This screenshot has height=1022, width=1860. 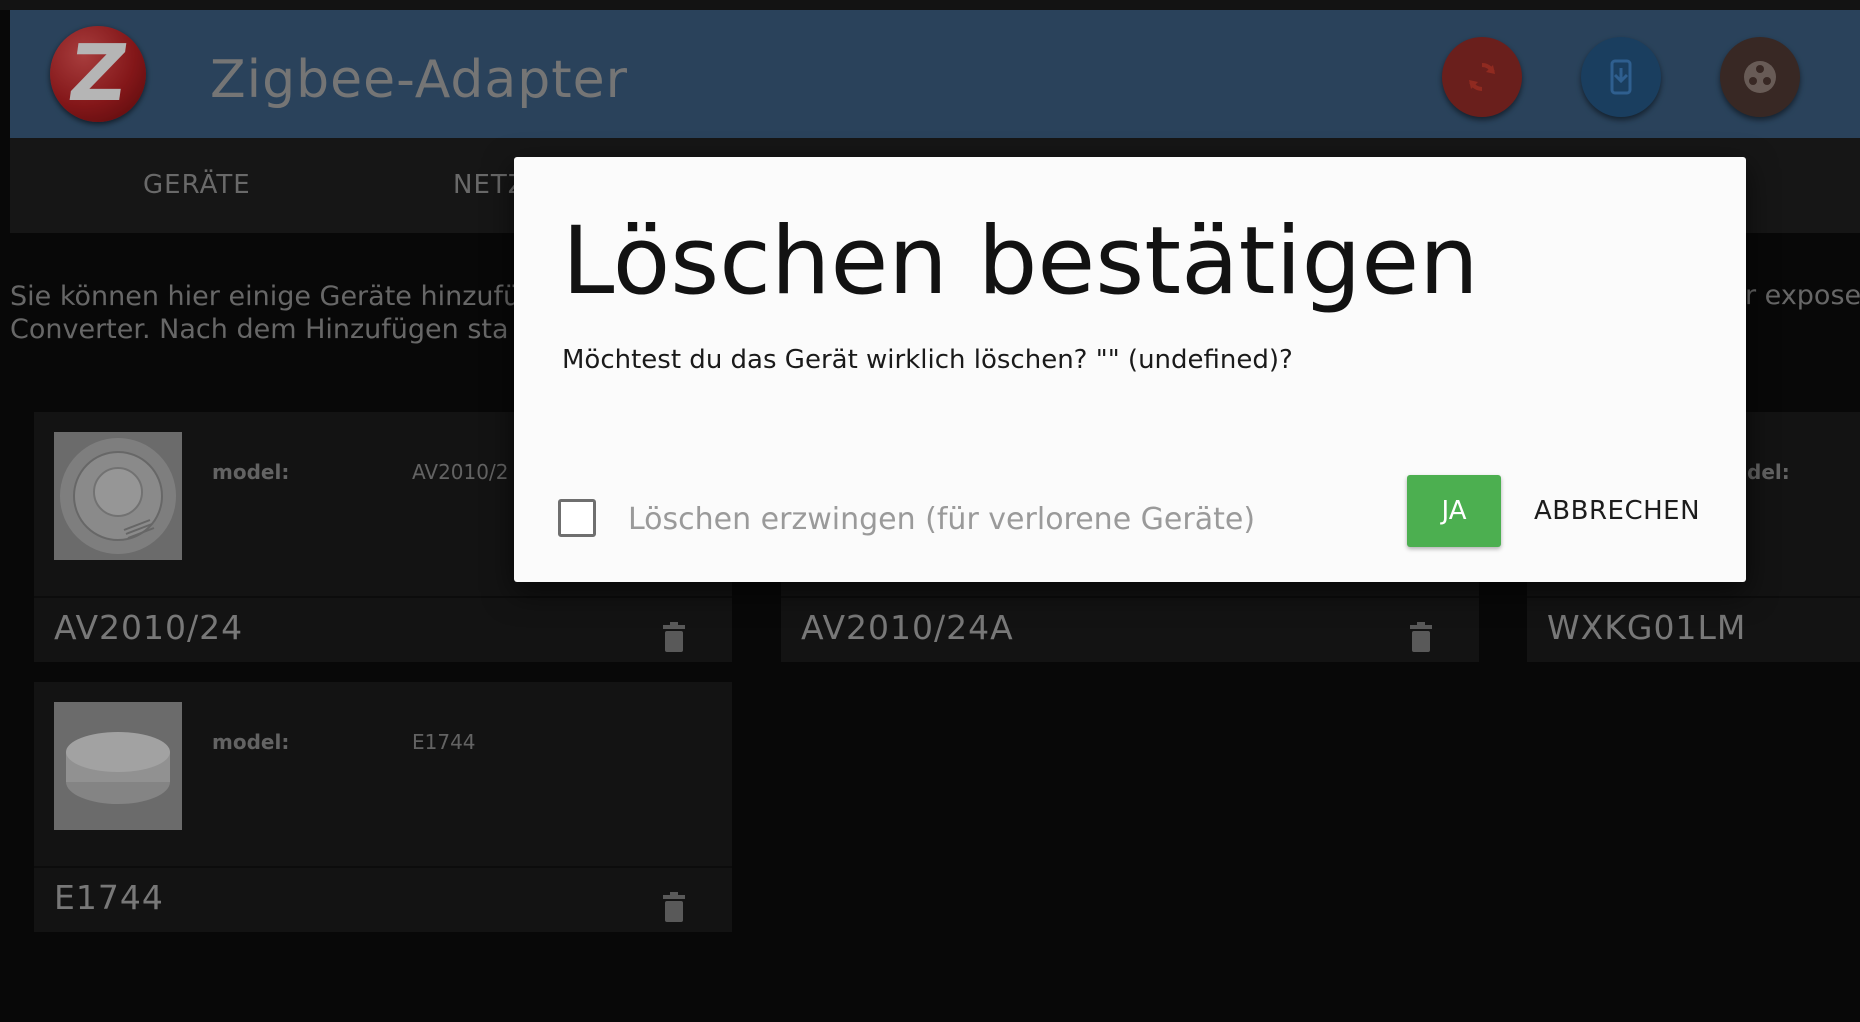 What do you see at coordinates (941, 519) in the screenshot?
I see `force-delete-label: Löschen erzwingen (für verlorene Geräte)` at bounding box center [941, 519].